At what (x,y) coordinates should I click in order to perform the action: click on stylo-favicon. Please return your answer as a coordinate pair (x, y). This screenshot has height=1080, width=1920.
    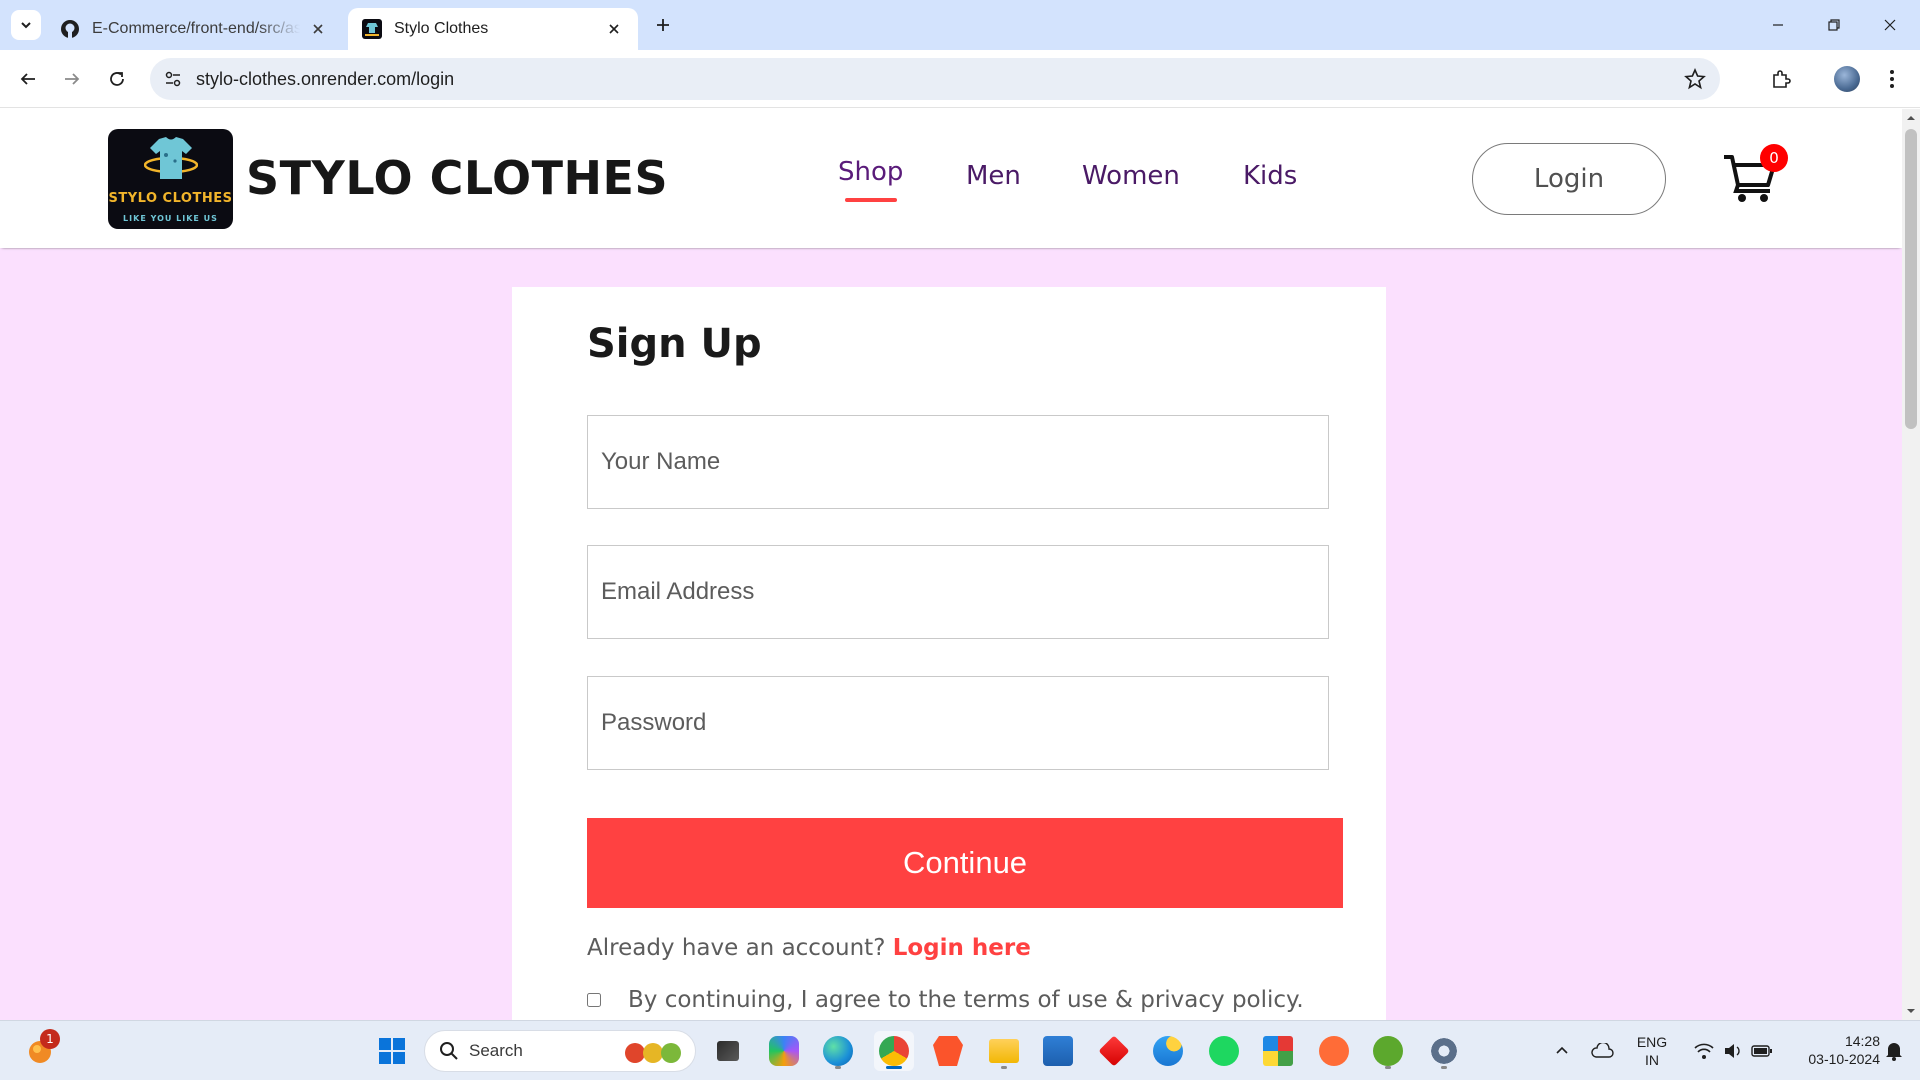
    Looking at the image, I should click on (372, 29).